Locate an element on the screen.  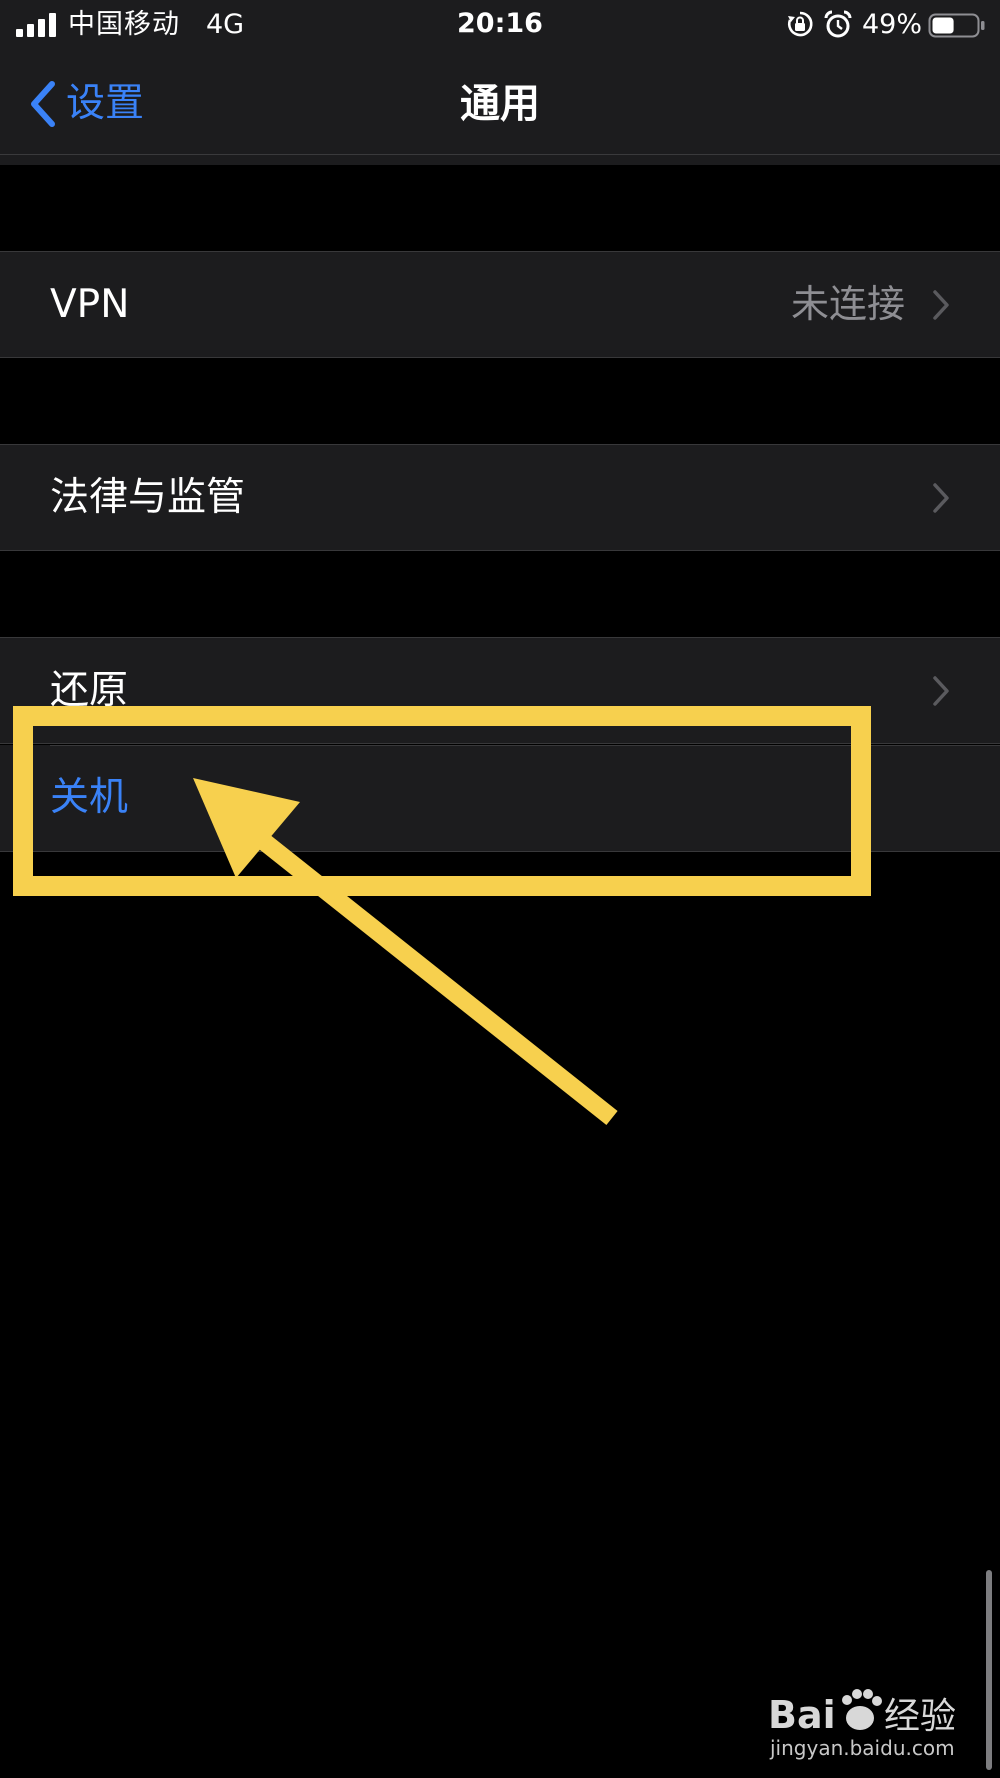
cell-separator is located at coordinates (525, 745).